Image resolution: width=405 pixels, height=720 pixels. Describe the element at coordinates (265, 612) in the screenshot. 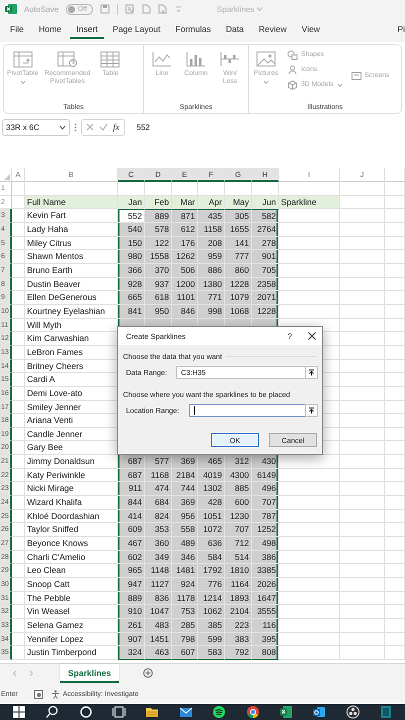

I see `table-cell: 3555` at that location.